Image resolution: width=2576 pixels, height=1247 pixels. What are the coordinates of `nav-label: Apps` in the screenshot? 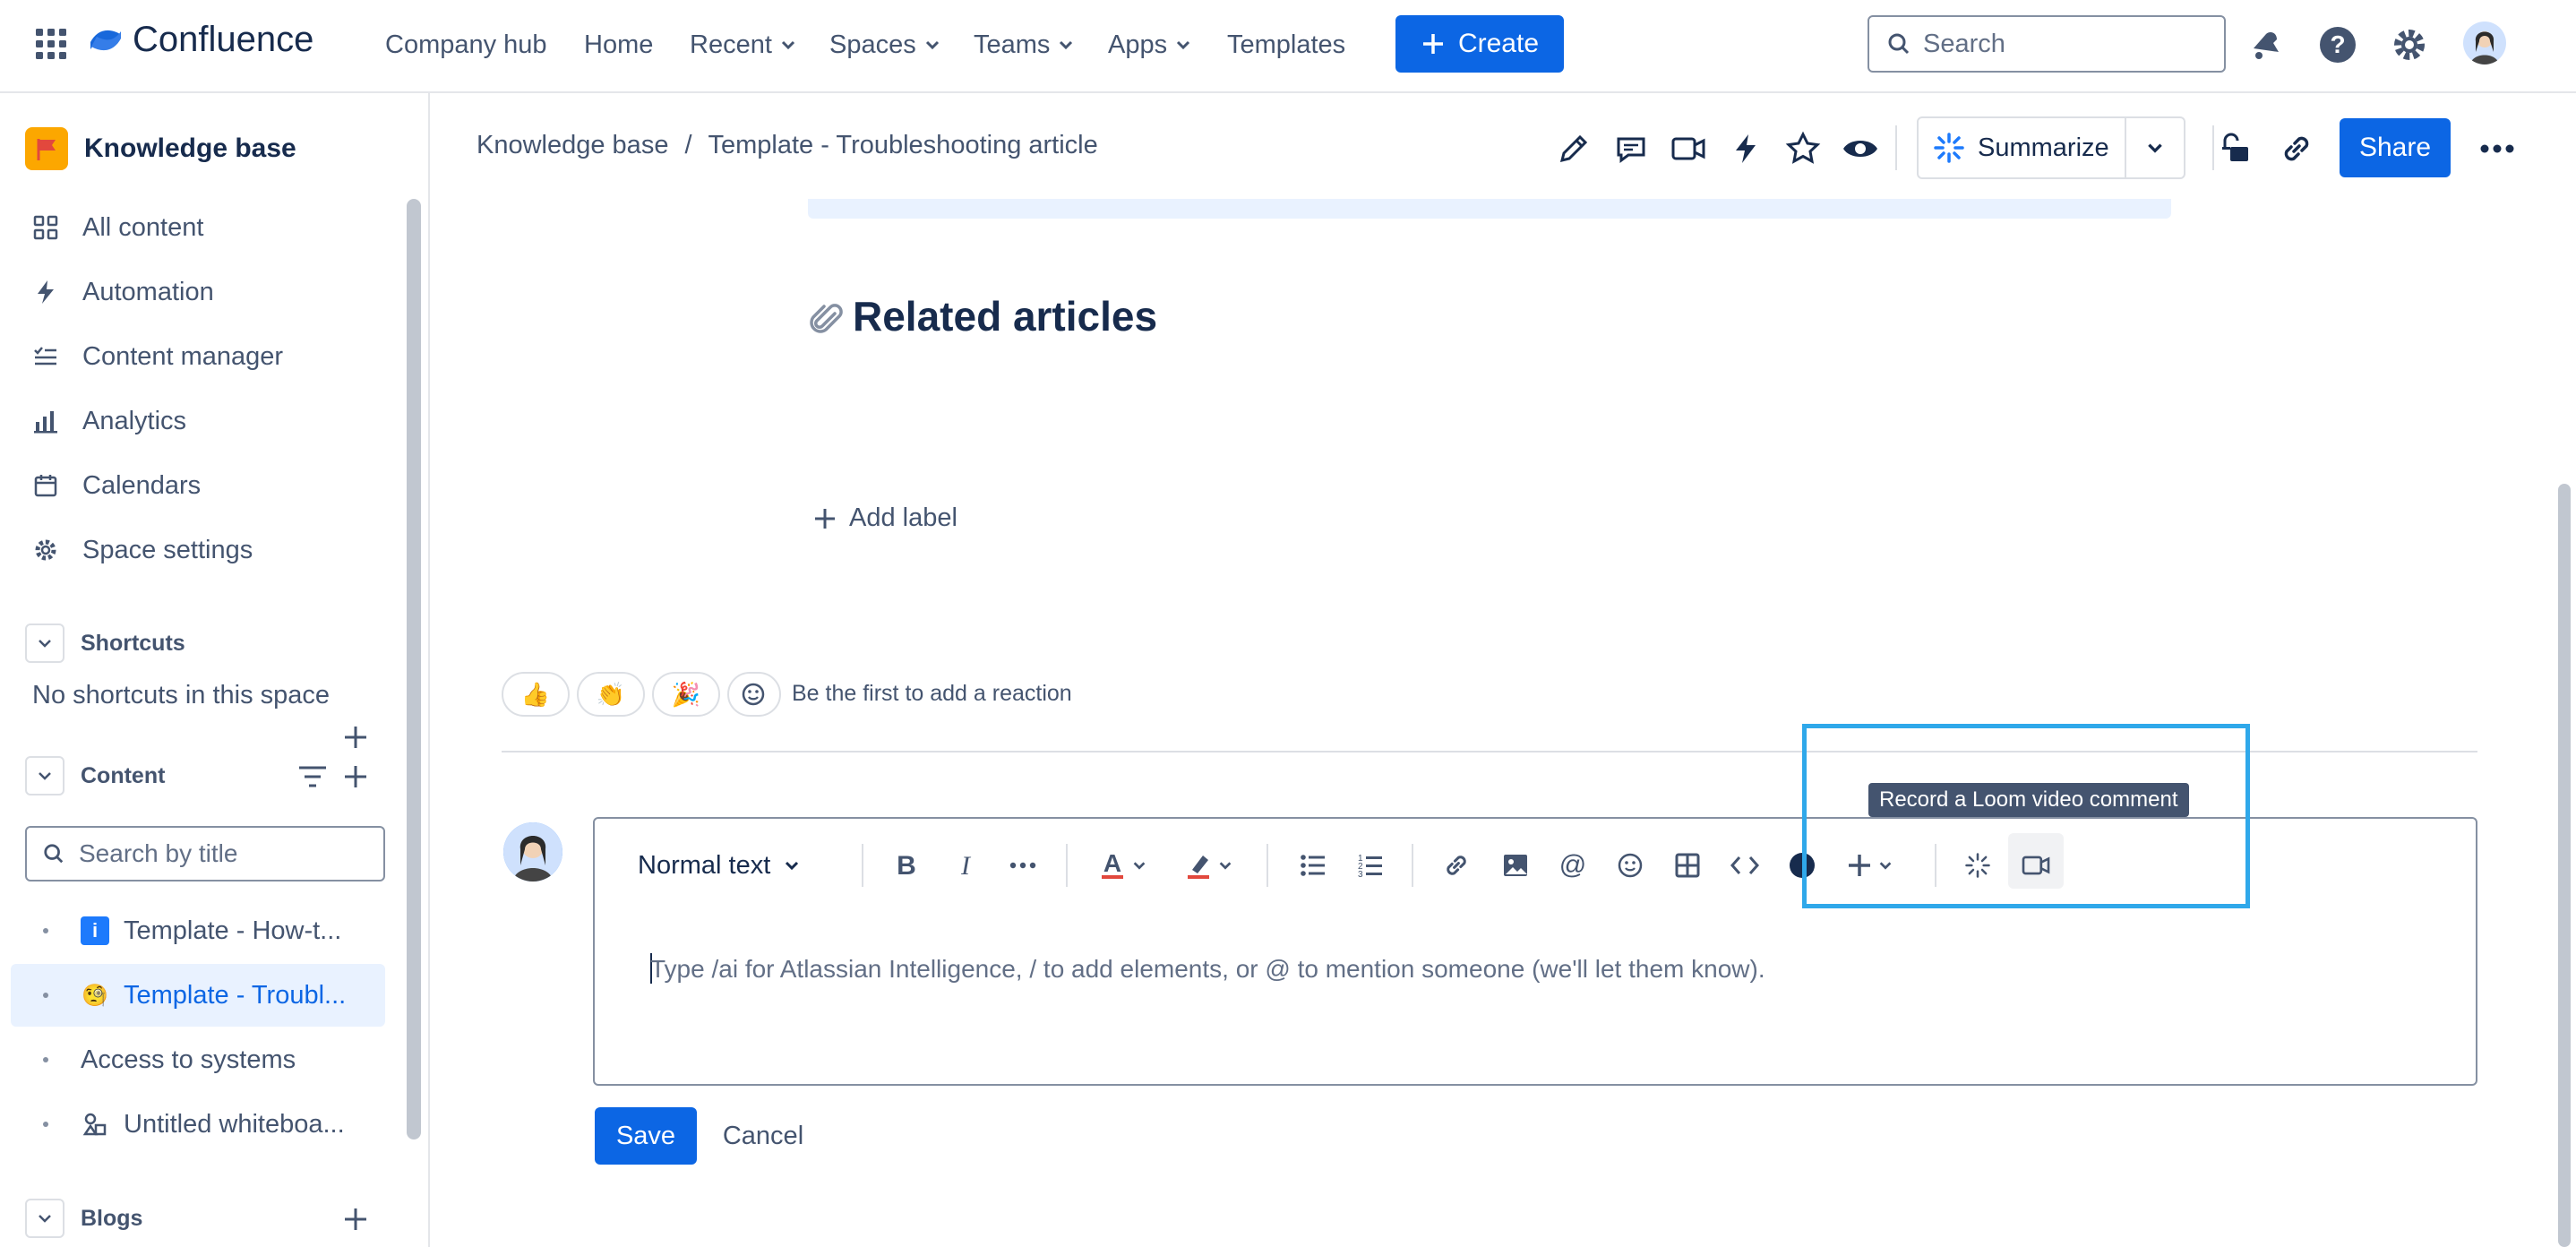 It's located at (1138, 44).